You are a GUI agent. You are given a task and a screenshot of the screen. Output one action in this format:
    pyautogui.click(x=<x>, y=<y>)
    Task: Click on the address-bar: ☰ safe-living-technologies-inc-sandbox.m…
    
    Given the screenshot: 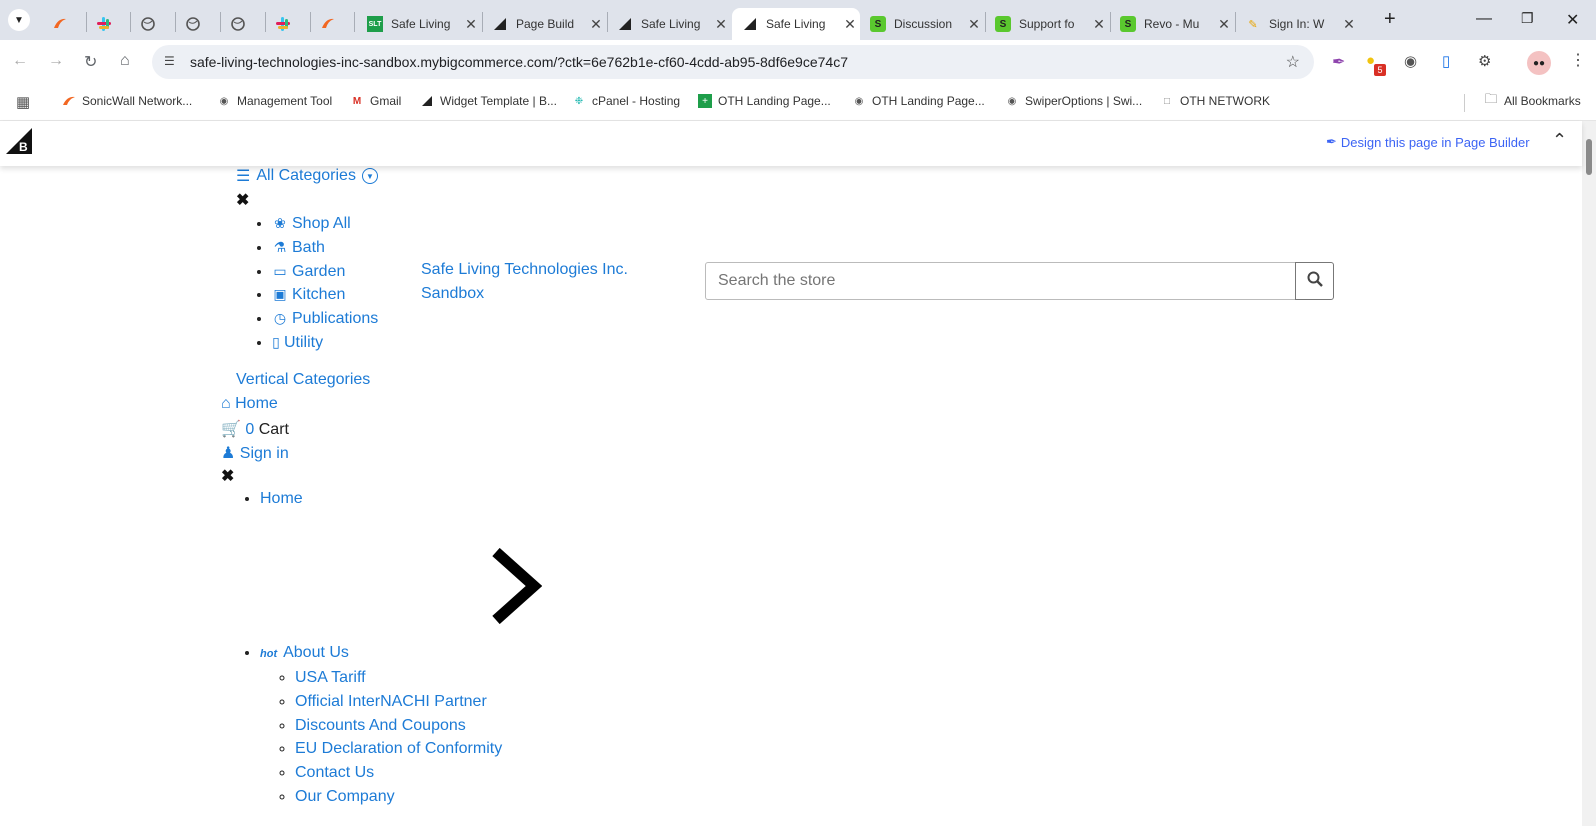 What is the action you would take?
    pyautogui.click(x=733, y=62)
    